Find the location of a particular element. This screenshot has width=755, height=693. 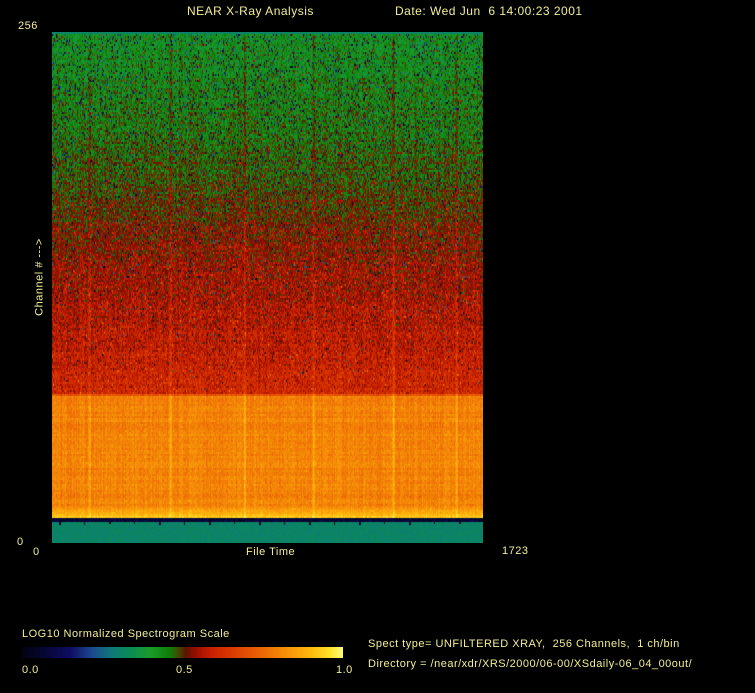

x-axis-title: File Time is located at coordinates (271, 552).